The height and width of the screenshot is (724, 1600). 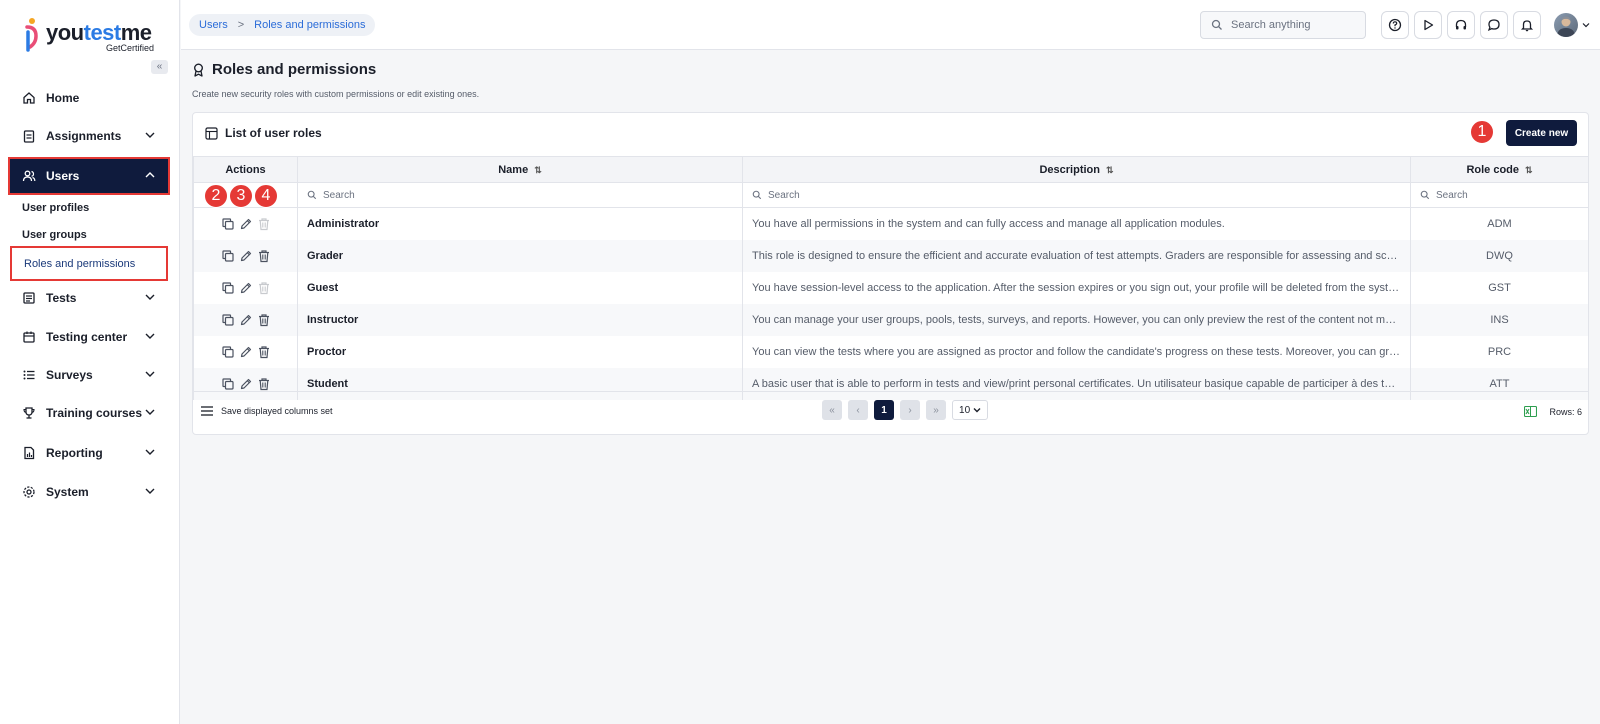 I want to click on logo: youtestme GetCertified, so click(x=94, y=36).